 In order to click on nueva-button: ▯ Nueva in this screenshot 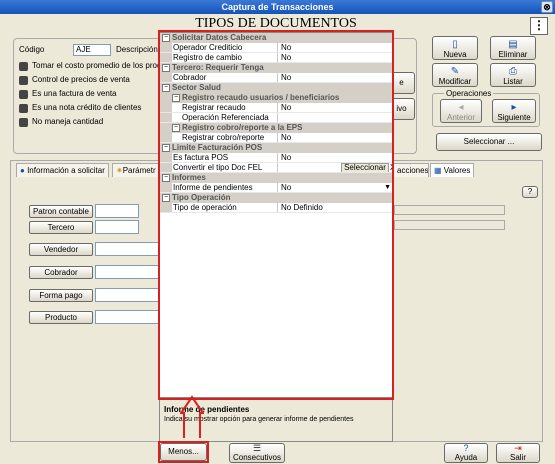, I will do `click(455, 48)`.